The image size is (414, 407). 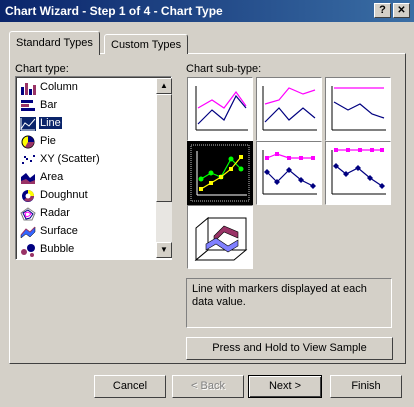 I want to click on subtype-stacked-line-markers, so click(x=289, y=173).